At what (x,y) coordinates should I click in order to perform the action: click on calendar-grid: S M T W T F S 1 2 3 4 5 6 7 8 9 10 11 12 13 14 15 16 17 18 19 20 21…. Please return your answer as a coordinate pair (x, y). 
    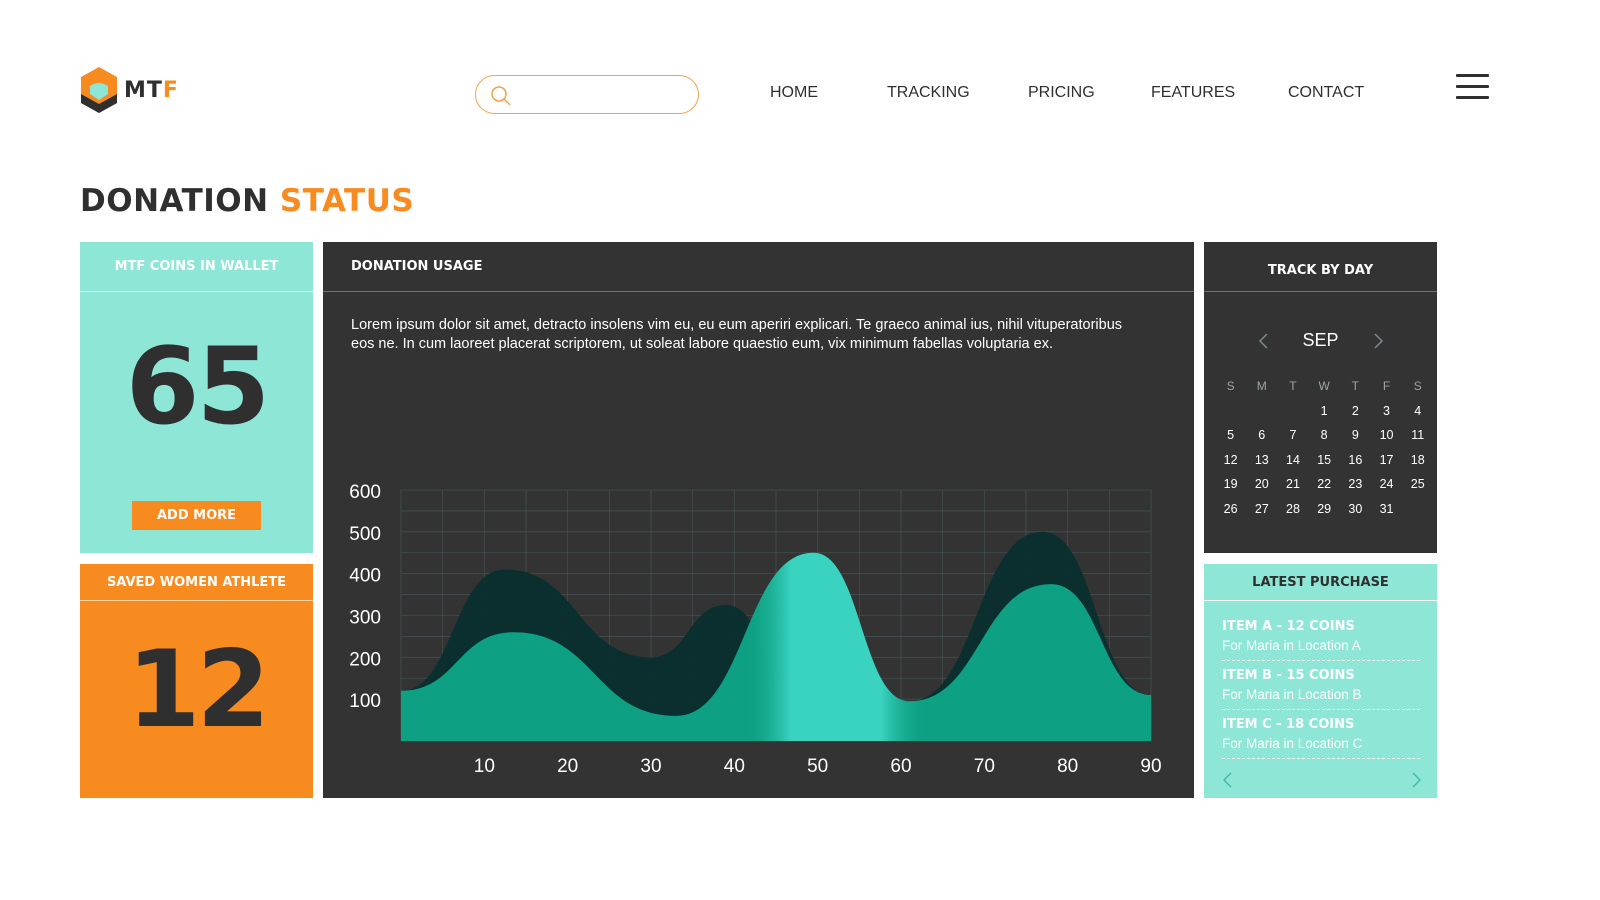
    Looking at the image, I should click on (1324, 447).